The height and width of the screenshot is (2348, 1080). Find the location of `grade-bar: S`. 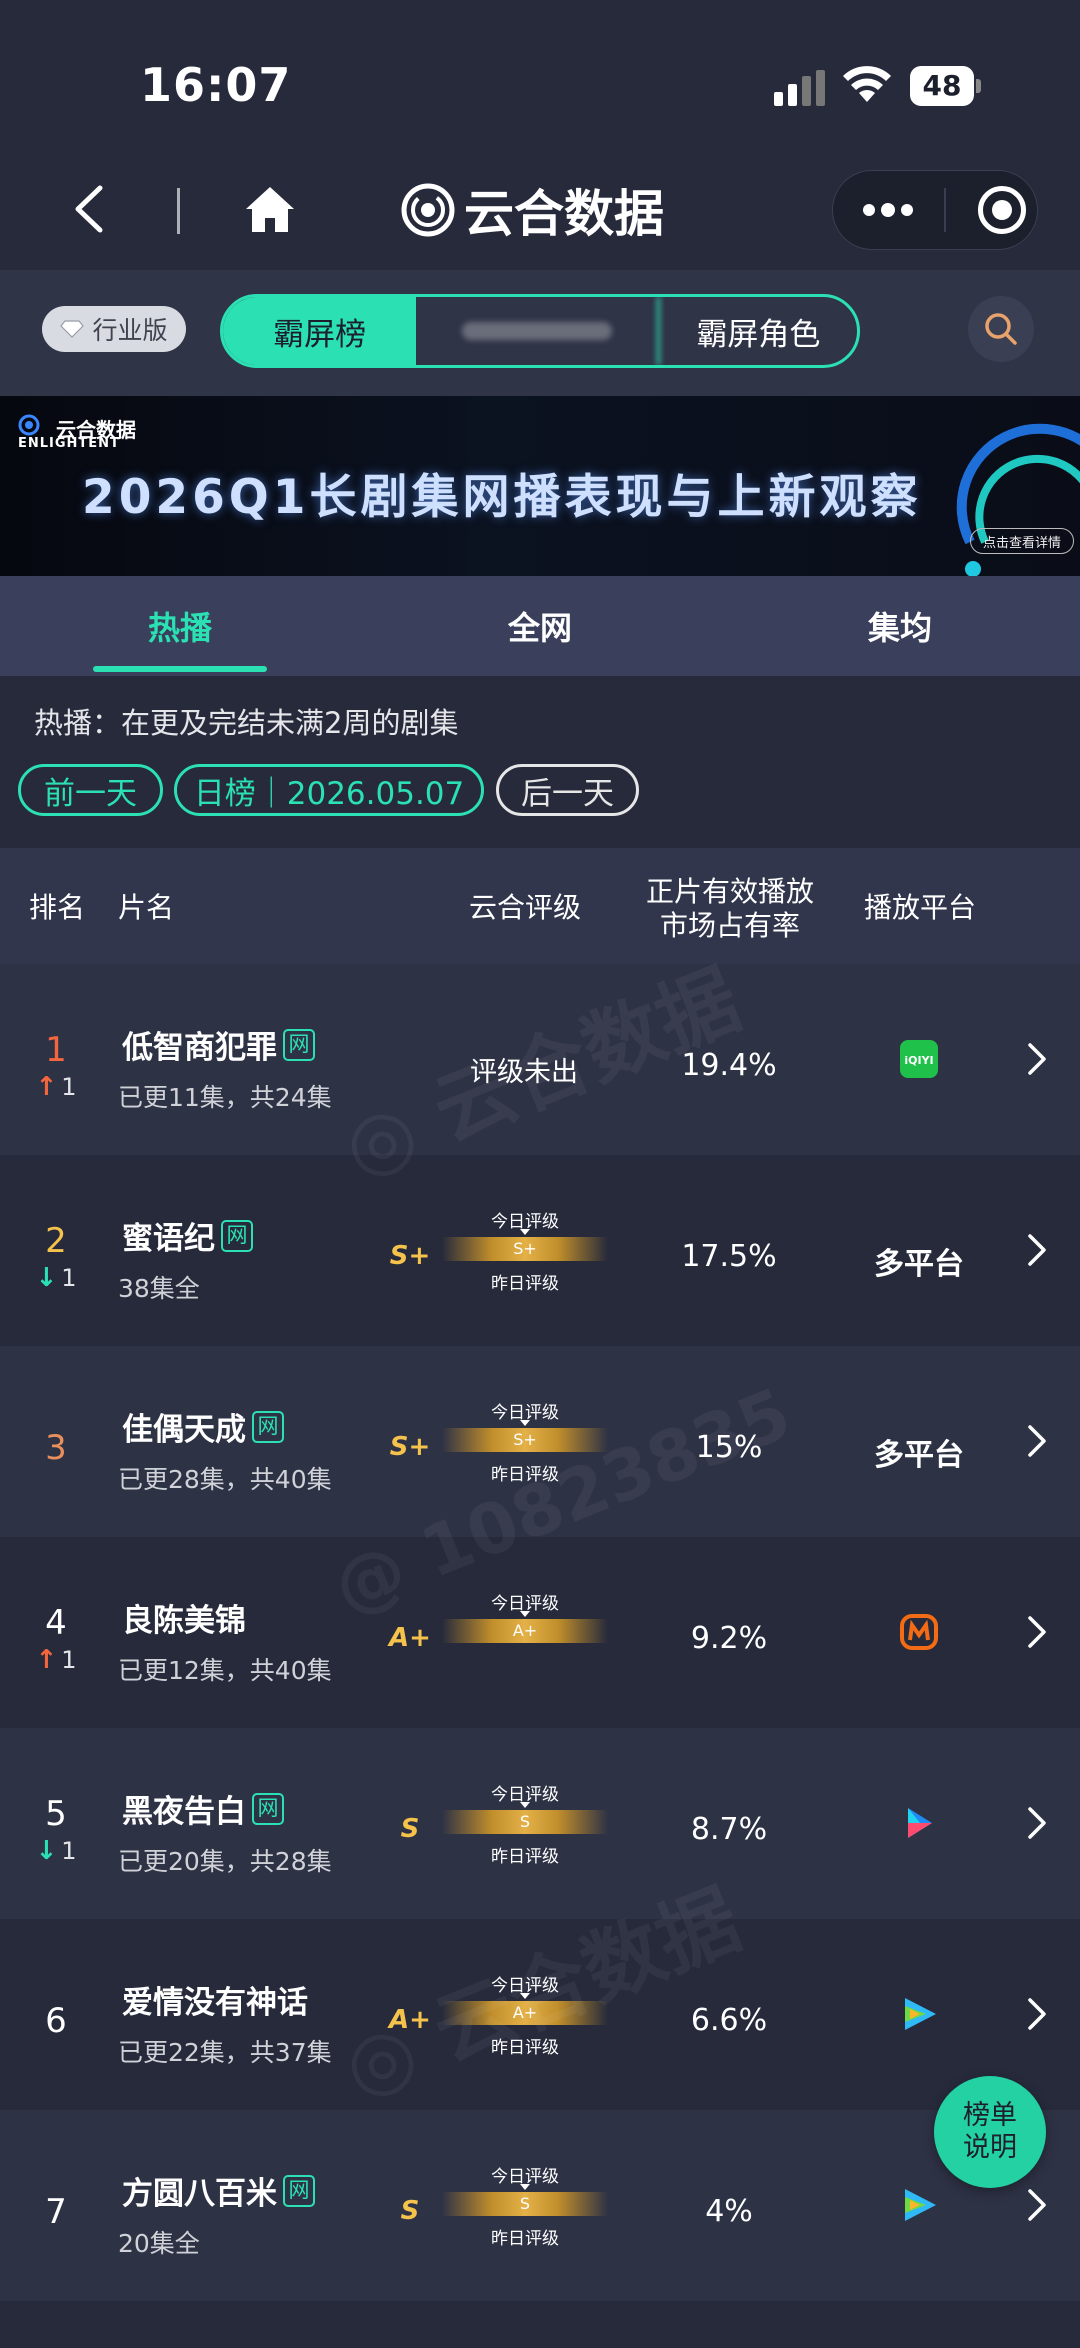

grade-bar: S is located at coordinates (525, 1822).